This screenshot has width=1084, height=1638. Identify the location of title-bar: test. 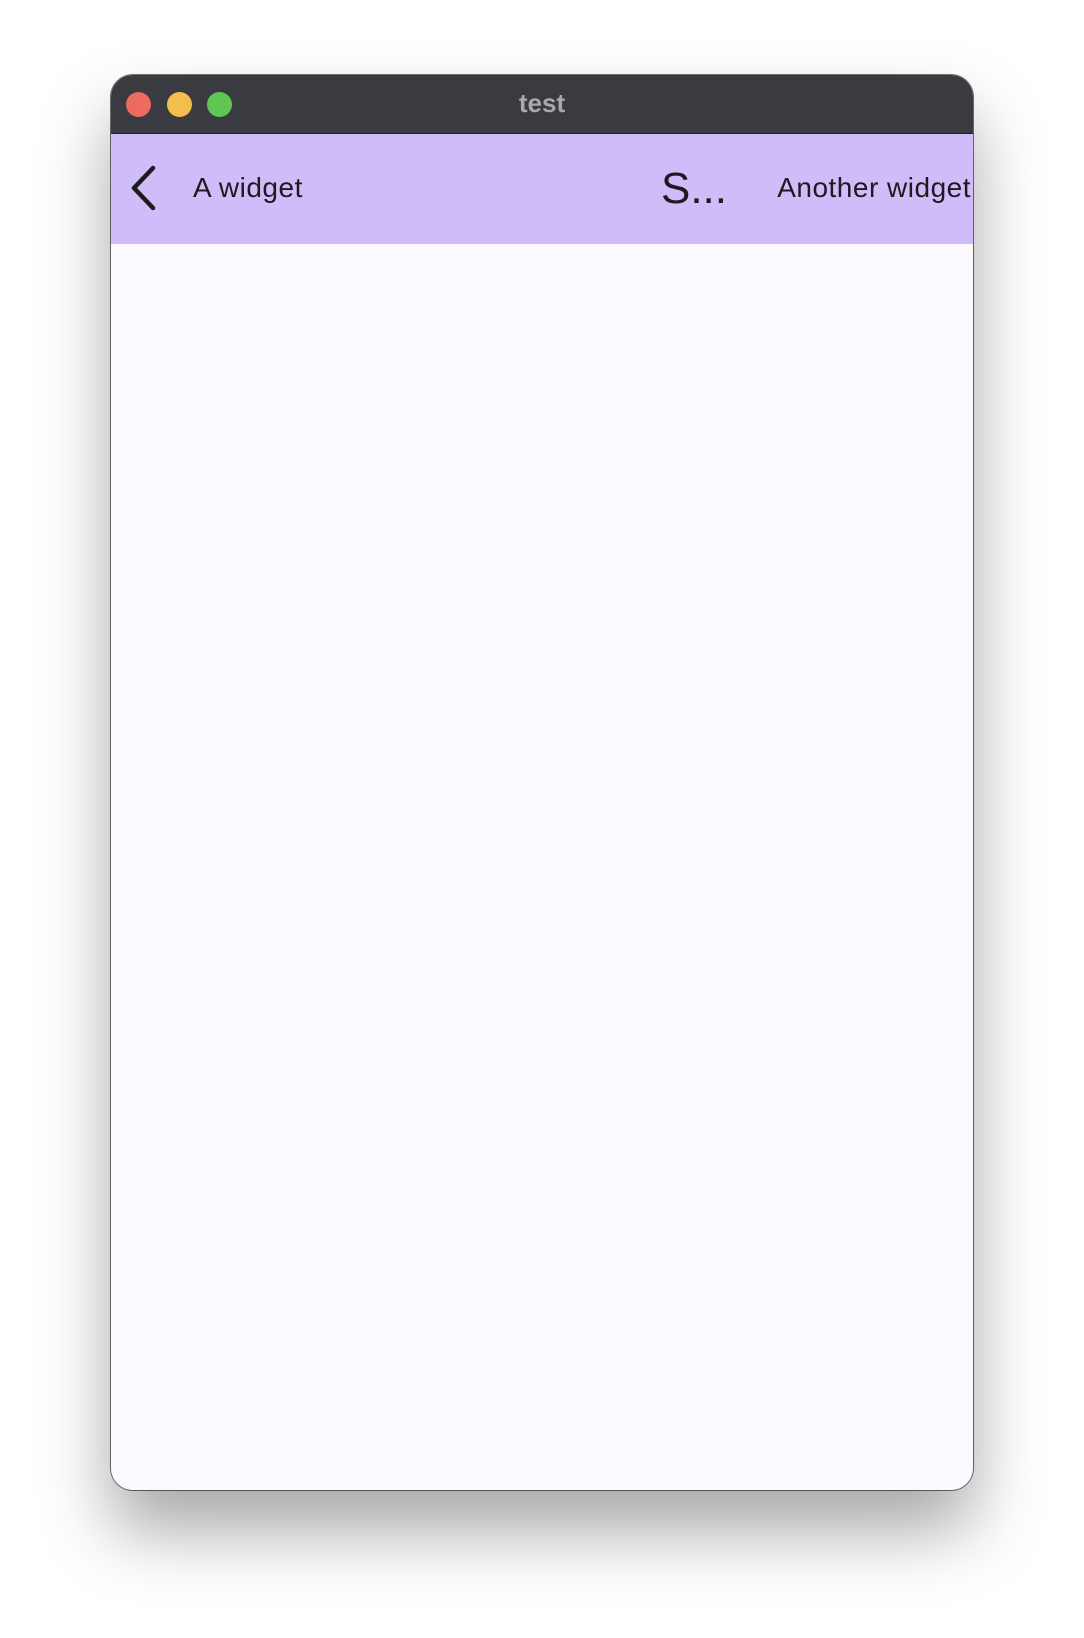
(542, 104).